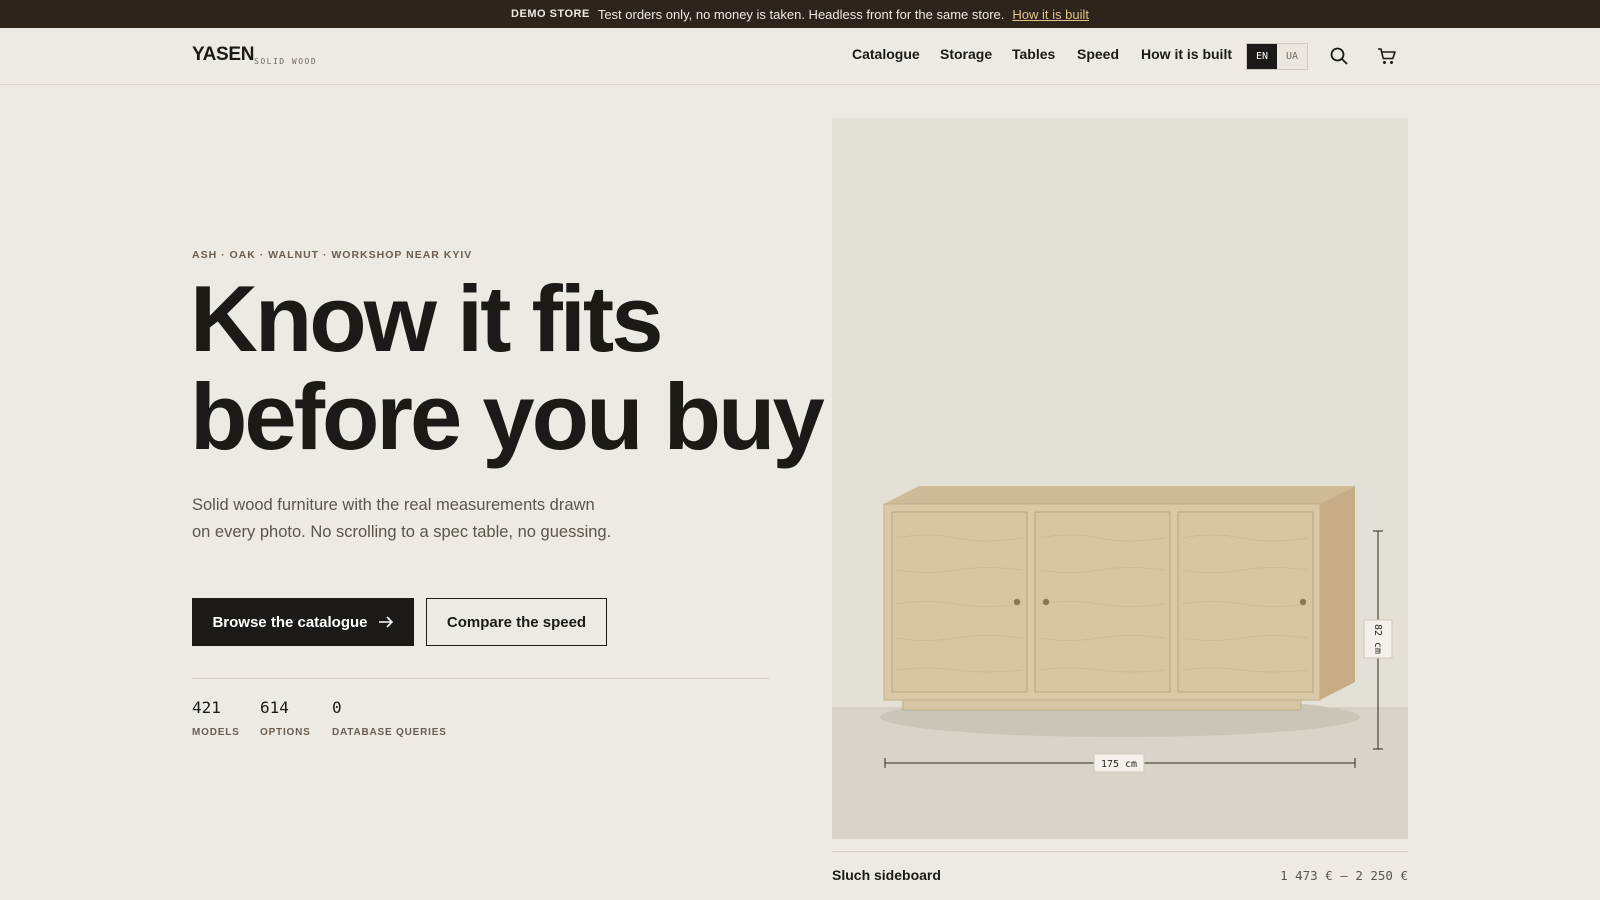 This screenshot has height=900, width=1600. What do you see at coordinates (216, 732) in the screenshot?
I see `stat-label: MODELS` at bounding box center [216, 732].